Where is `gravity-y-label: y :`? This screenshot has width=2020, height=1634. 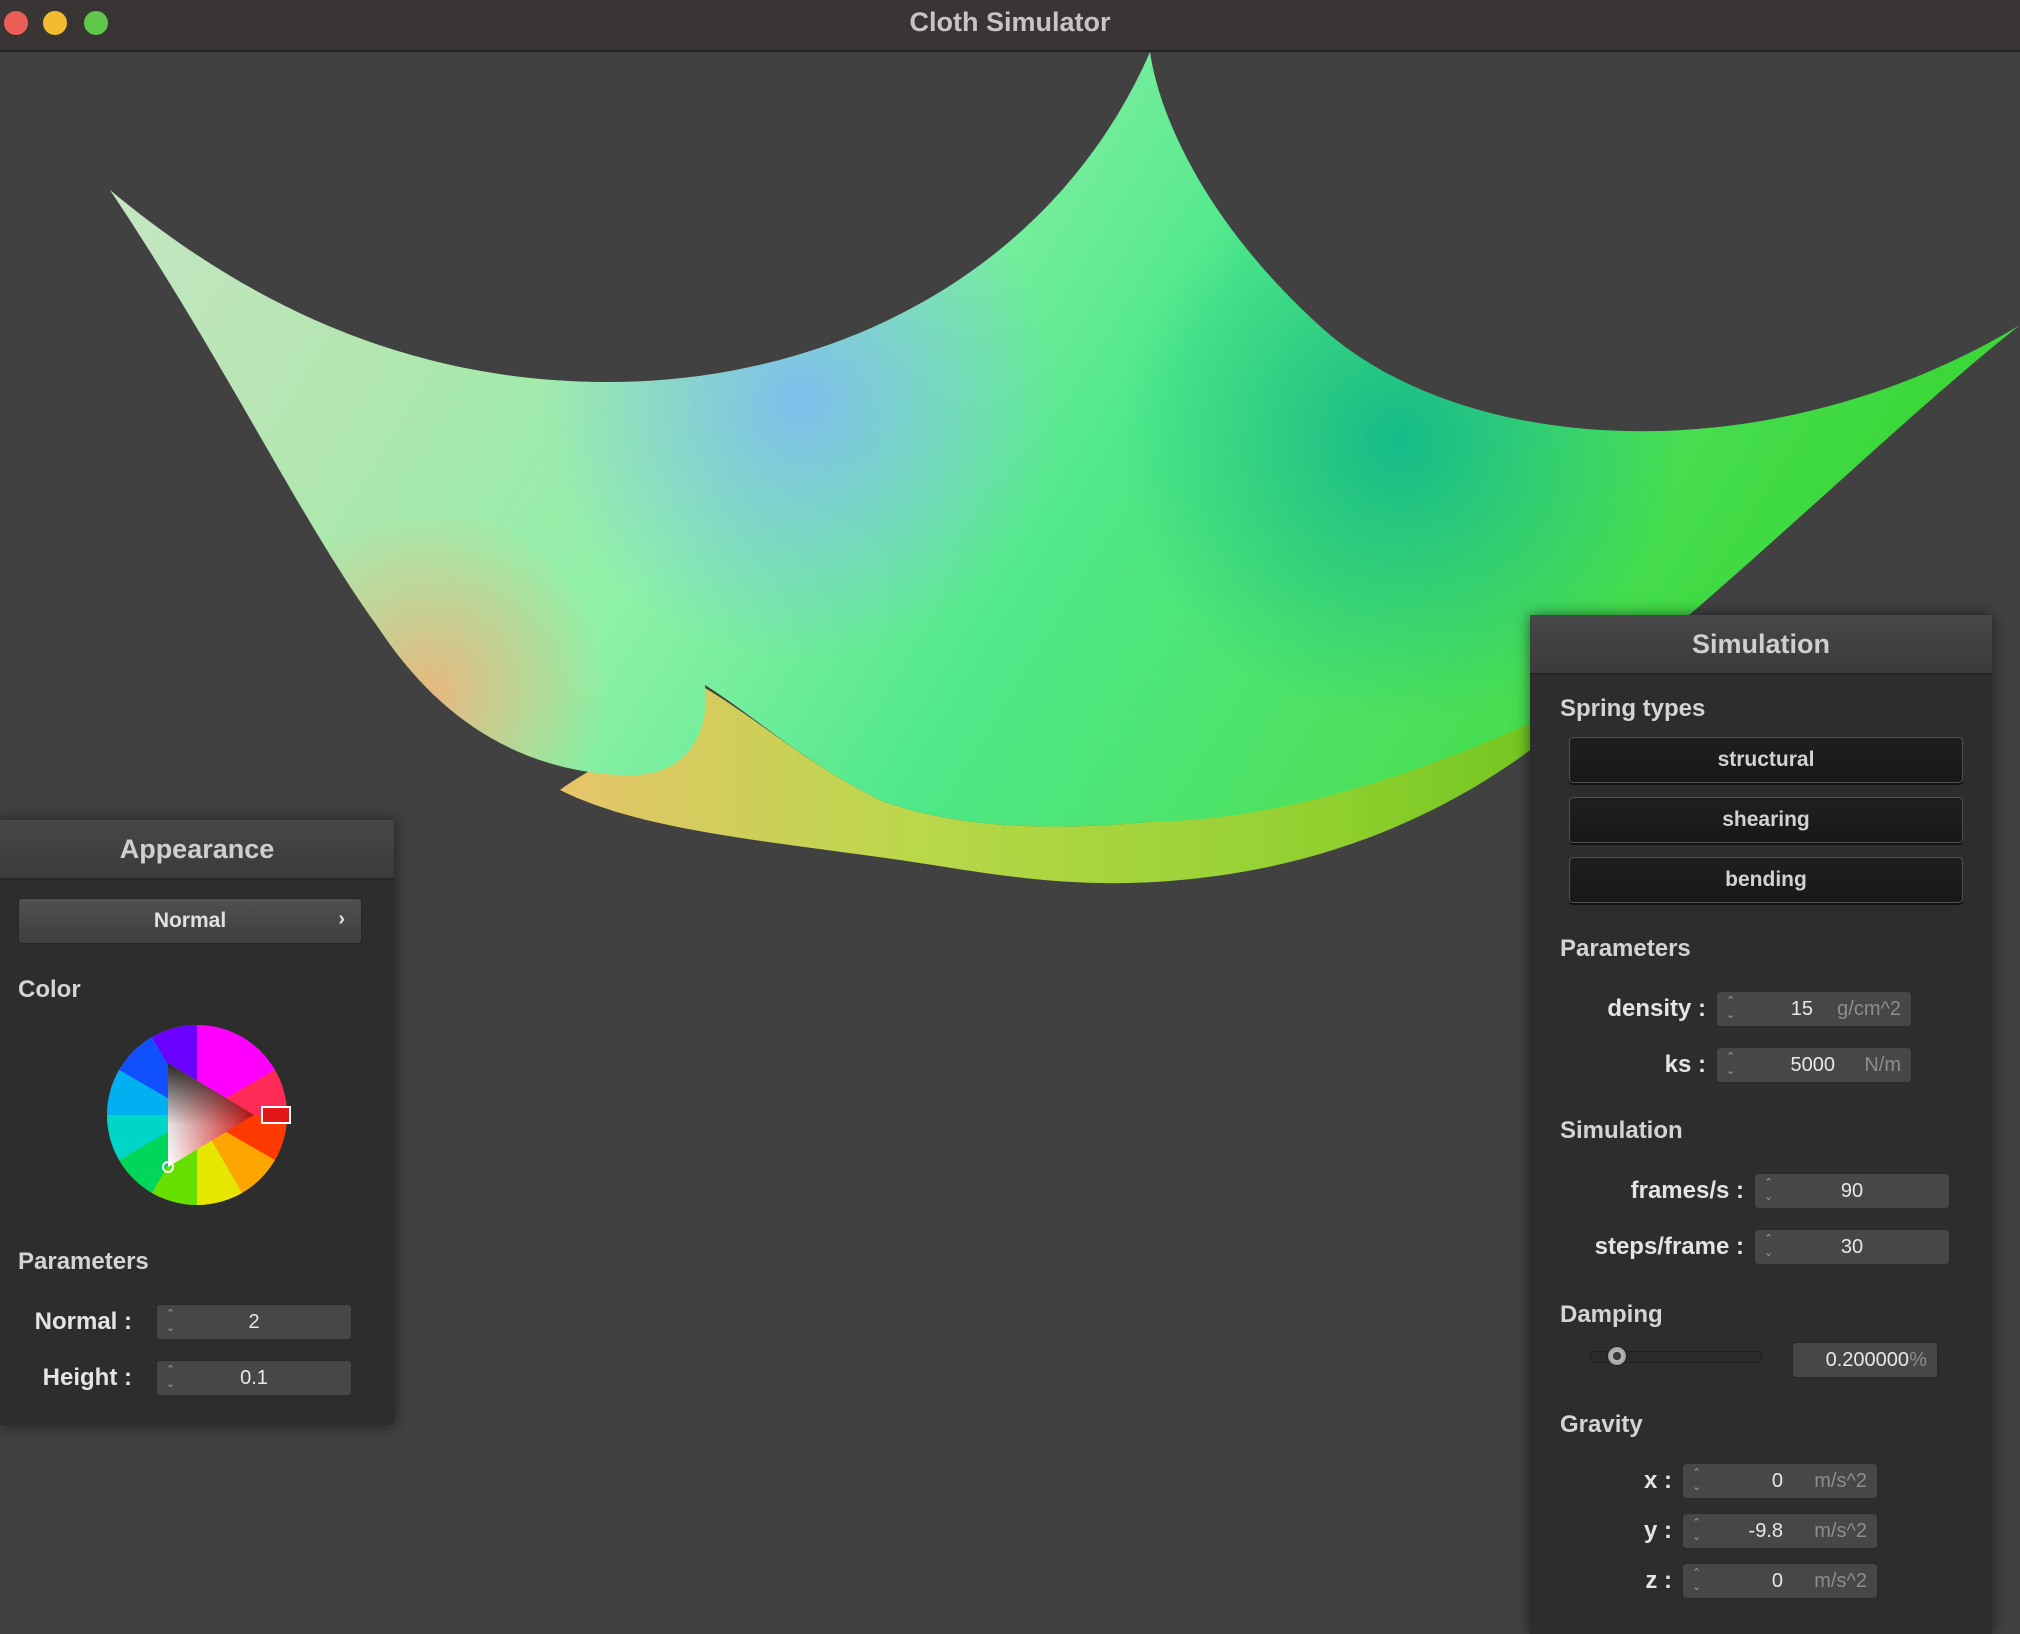 gravity-y-label: y : is located at coordinates (1657, 1530).